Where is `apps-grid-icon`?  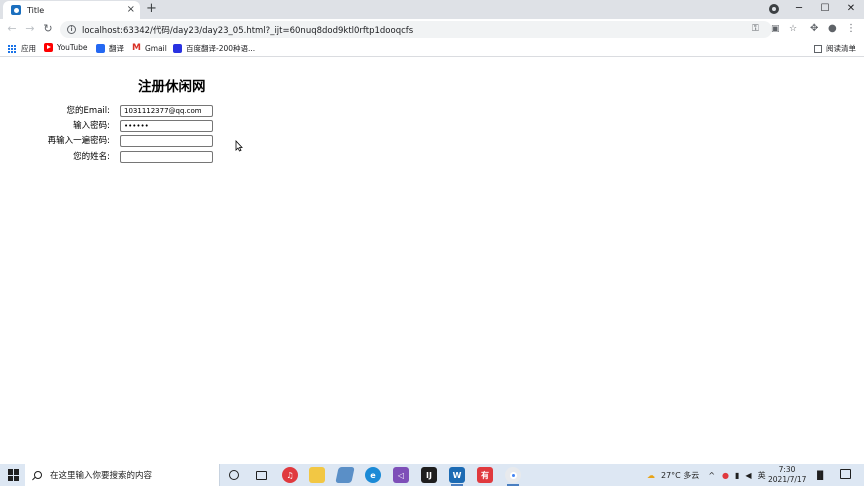
apps-grid-icon is located at coordinates (12, 48).